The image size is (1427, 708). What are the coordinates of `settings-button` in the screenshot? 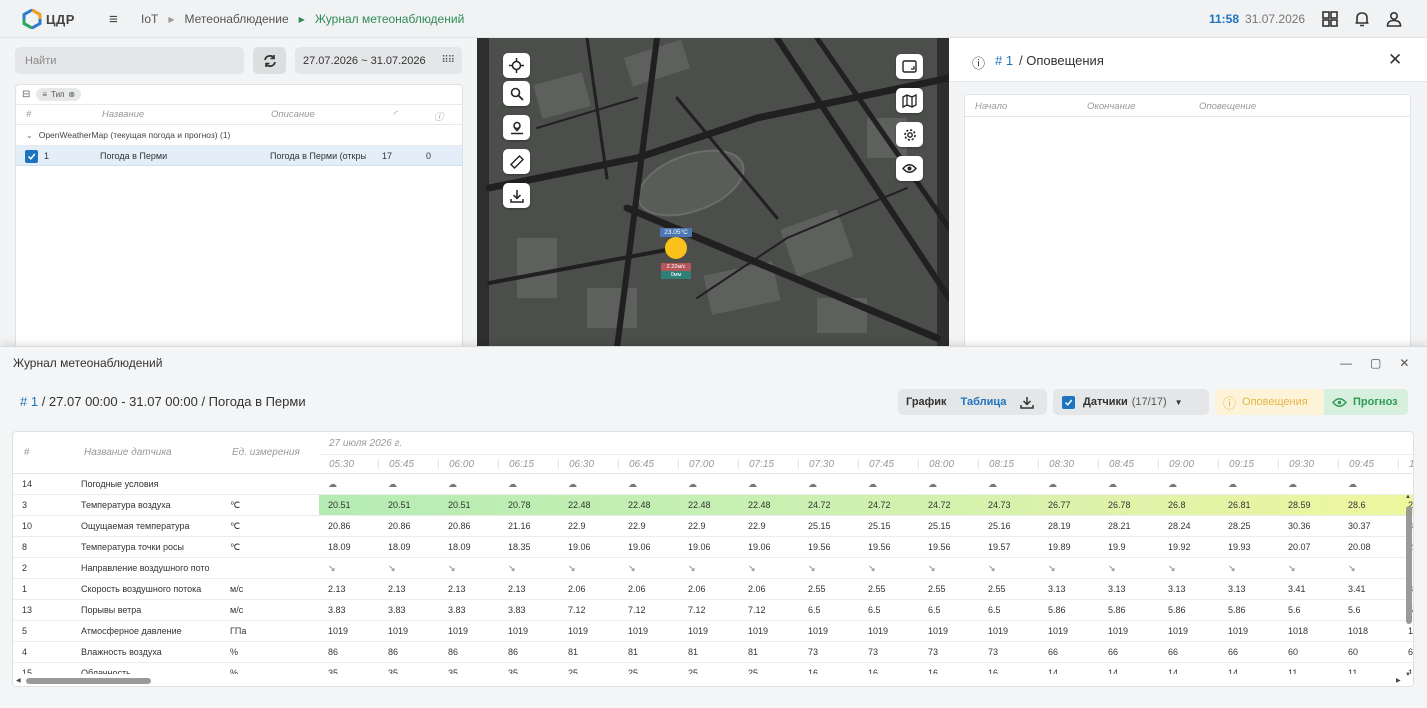 It's located at (909, 134).